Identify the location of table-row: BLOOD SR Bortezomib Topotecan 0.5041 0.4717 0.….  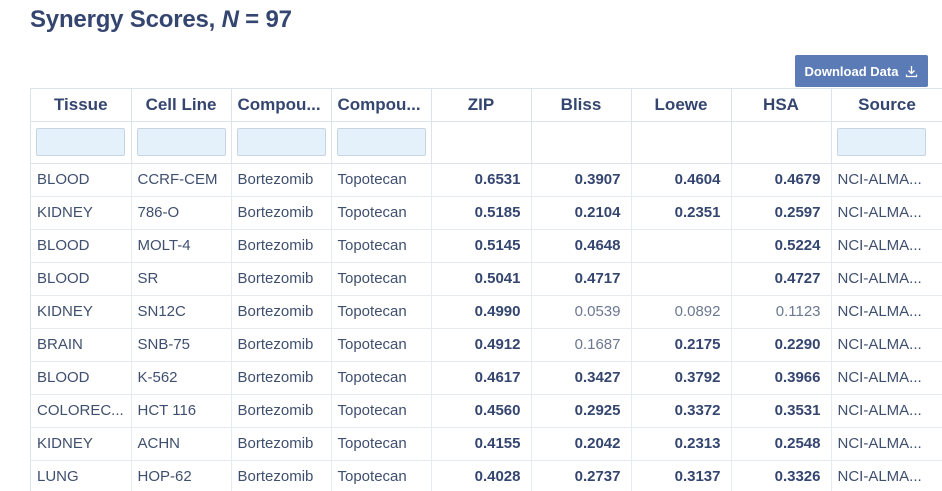
(486, 279).